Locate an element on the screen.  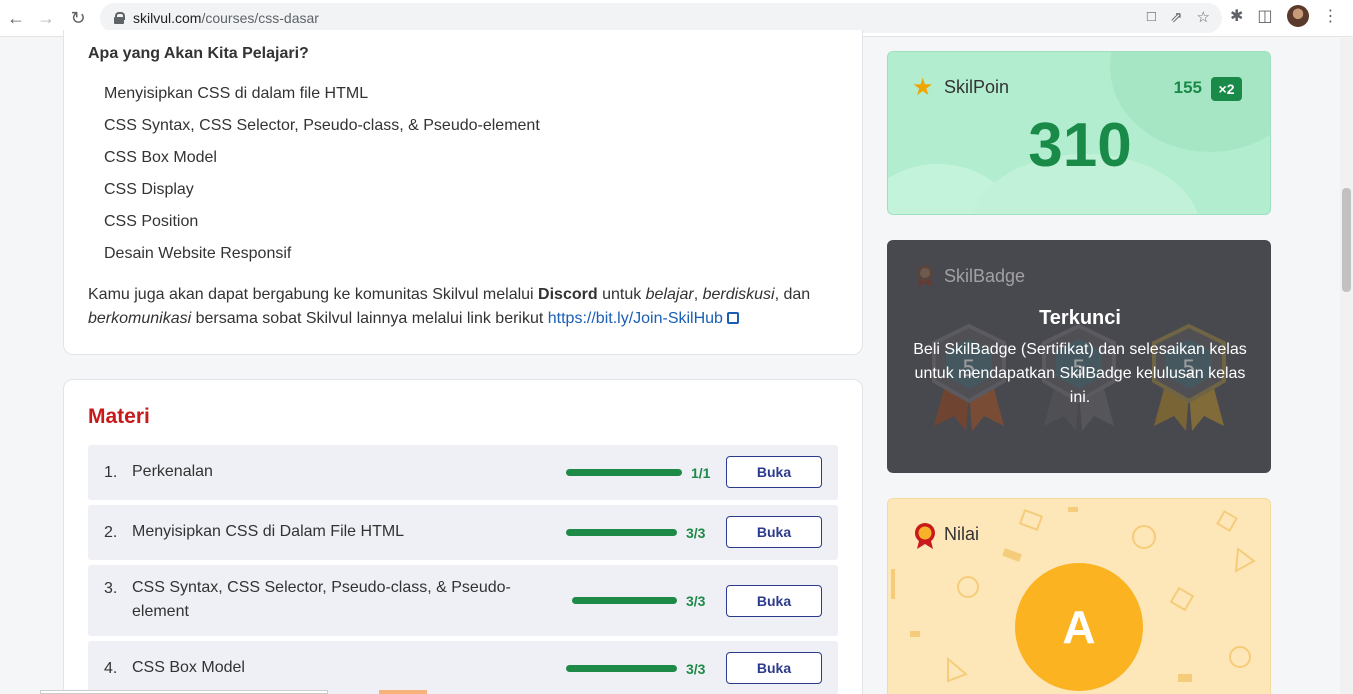
nilai-title: Nilai is located at coordinates (962, 534).